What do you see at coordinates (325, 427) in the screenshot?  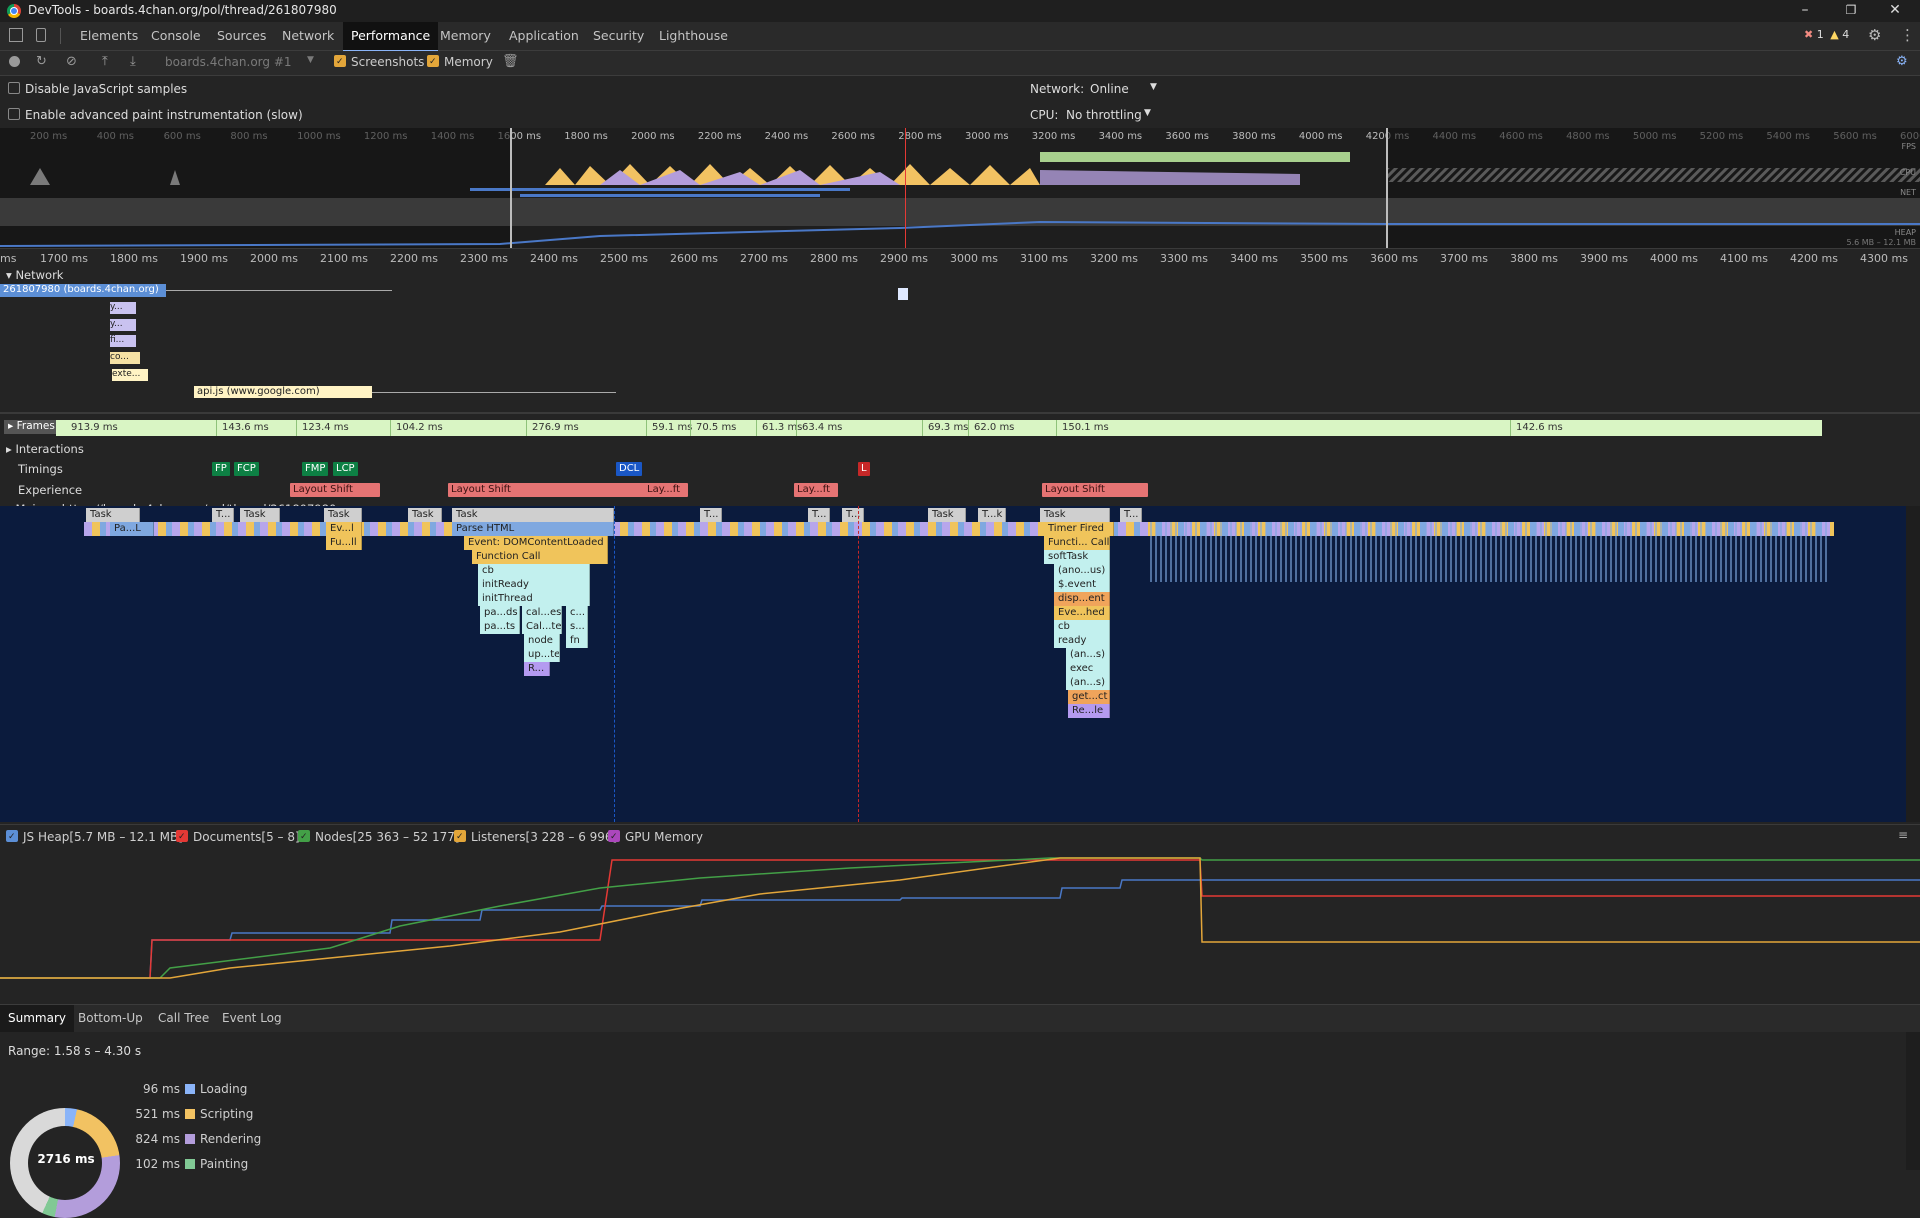 I see `frame-duration: 123.4 ms` at bounding box center [325, 427].